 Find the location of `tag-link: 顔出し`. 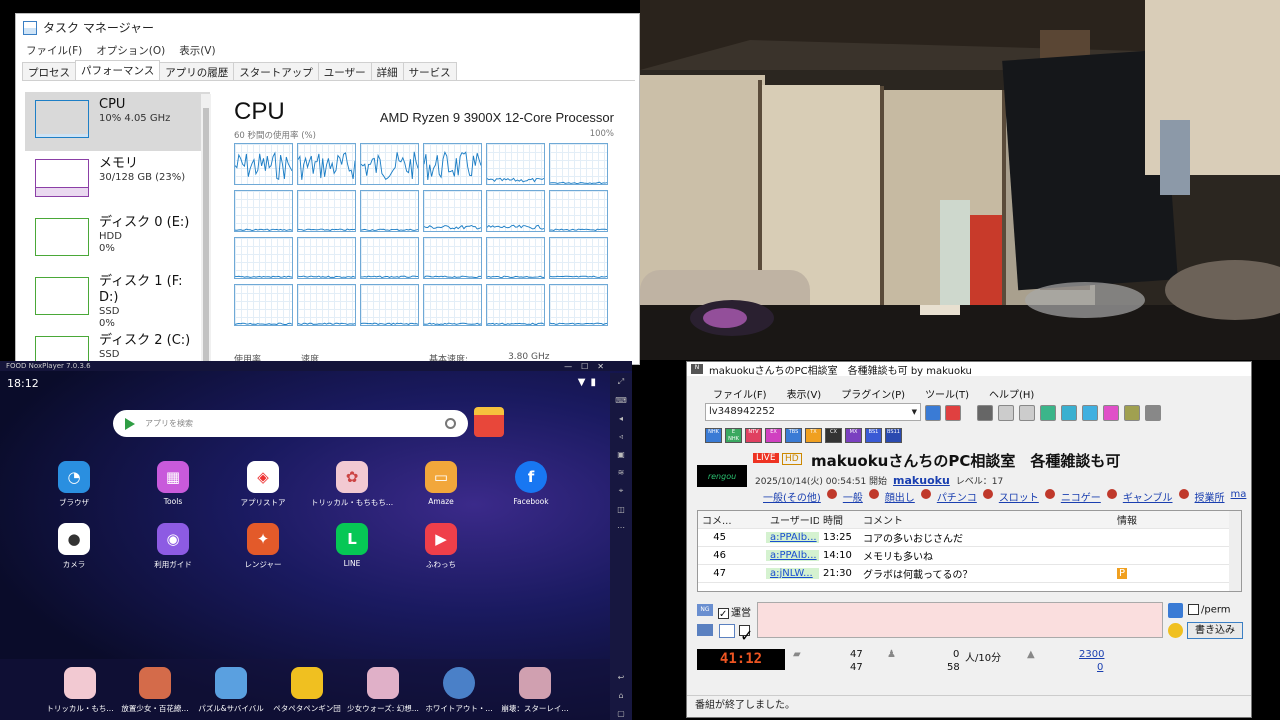

tag-link: 顔出し is located at coordinates (900, 496).